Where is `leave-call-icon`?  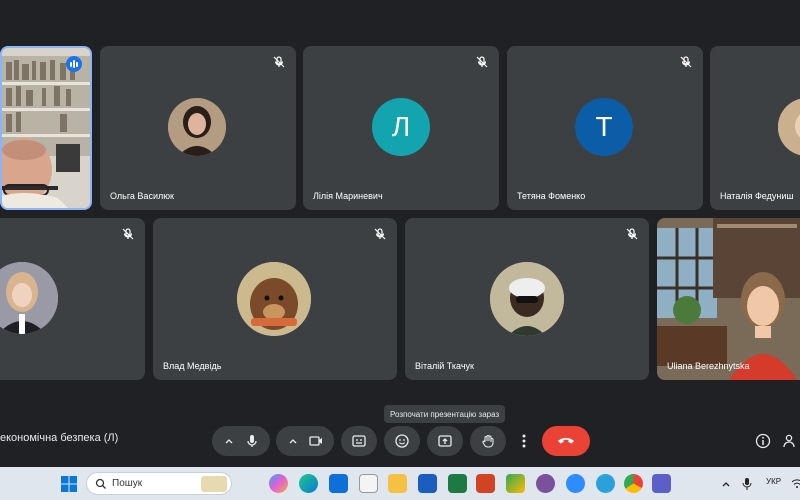 leave-call-icon is located at coordinates (566, 441).